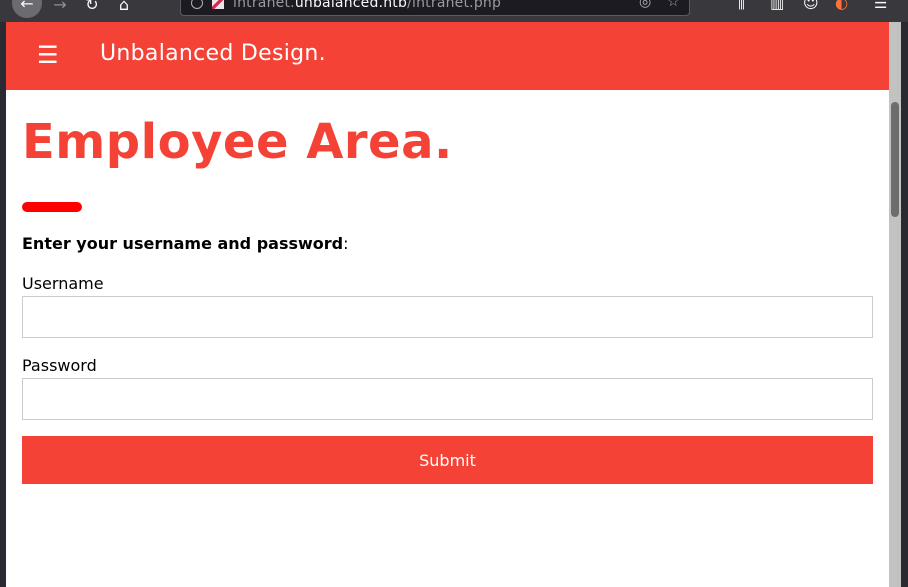  Describe the element at coordinates (351, 5) in the screenshot. I see `url-host: unbalanced.htb` at that location.